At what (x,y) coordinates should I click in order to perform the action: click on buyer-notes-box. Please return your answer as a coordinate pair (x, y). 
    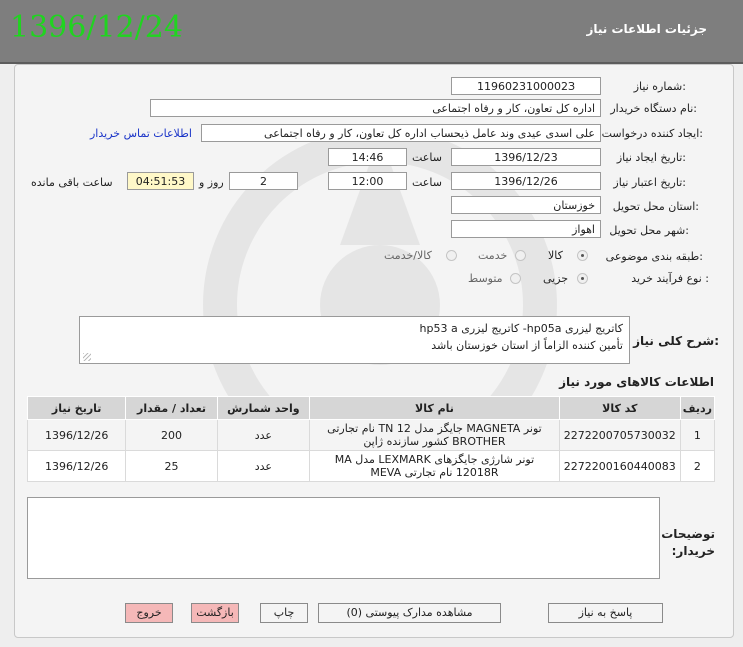
    Looking at the image, I should click on (343, 538).